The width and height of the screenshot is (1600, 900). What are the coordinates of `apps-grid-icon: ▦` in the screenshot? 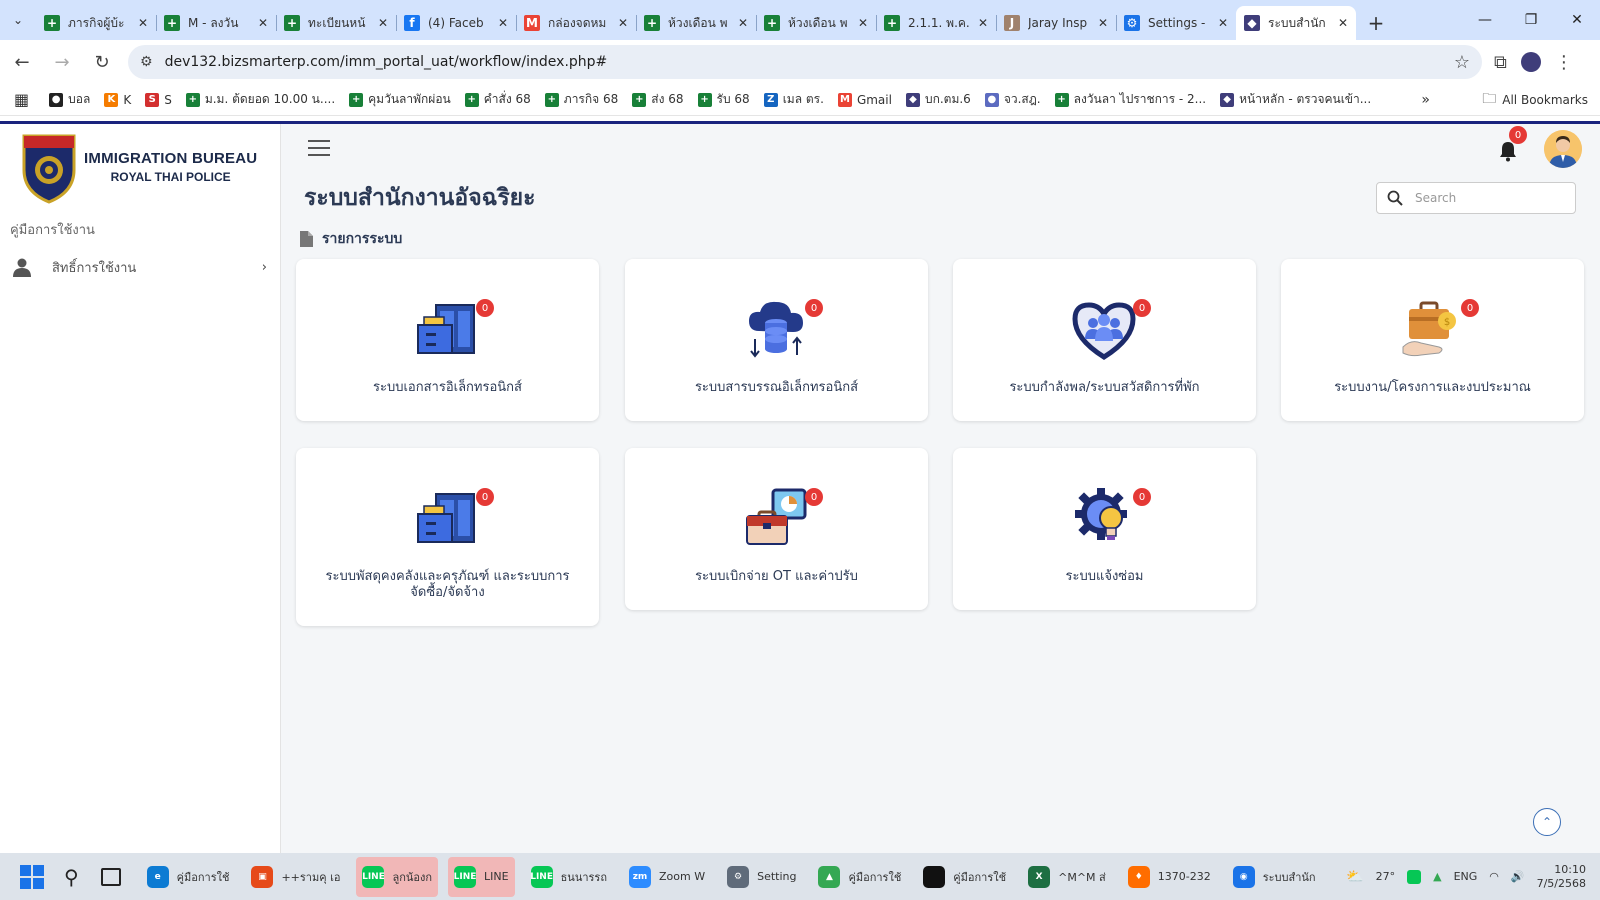 It's located at (21, 99).